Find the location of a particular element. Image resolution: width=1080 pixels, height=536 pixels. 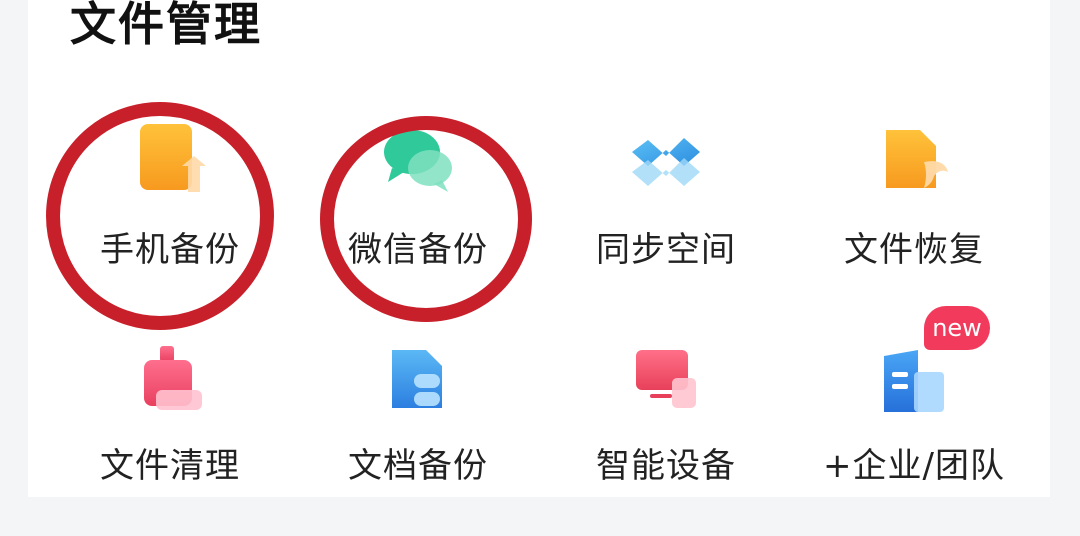

smart-device-tile: 智能设备 is located at coordinates (666, 441).